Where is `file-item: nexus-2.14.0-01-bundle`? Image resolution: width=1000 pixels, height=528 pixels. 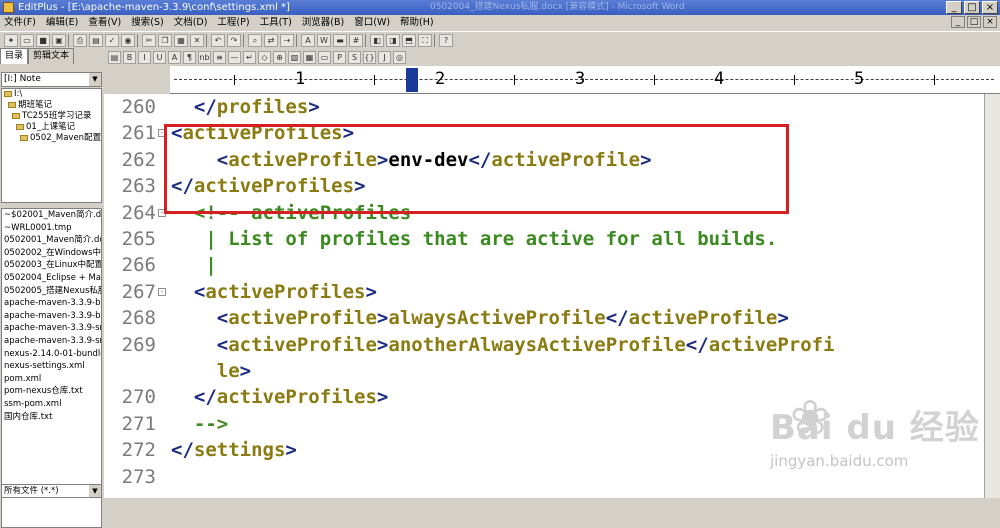 file-item: nexus-2.14.0-01-bundle is located at coordinates (51, 354).